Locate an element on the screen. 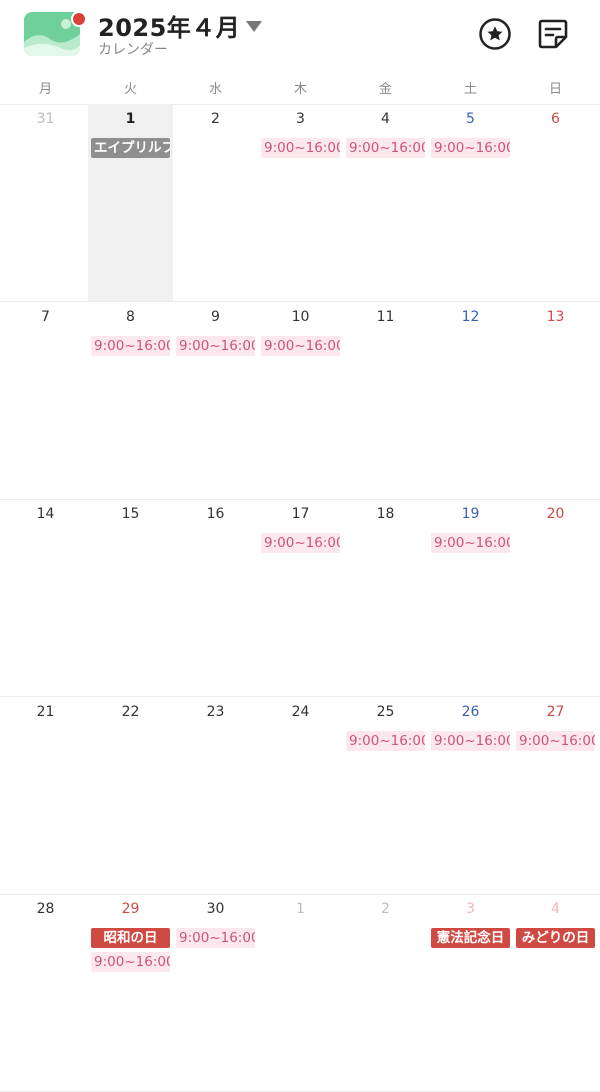  calendar-day-cell: 28 is located at coordinates (45, 992).